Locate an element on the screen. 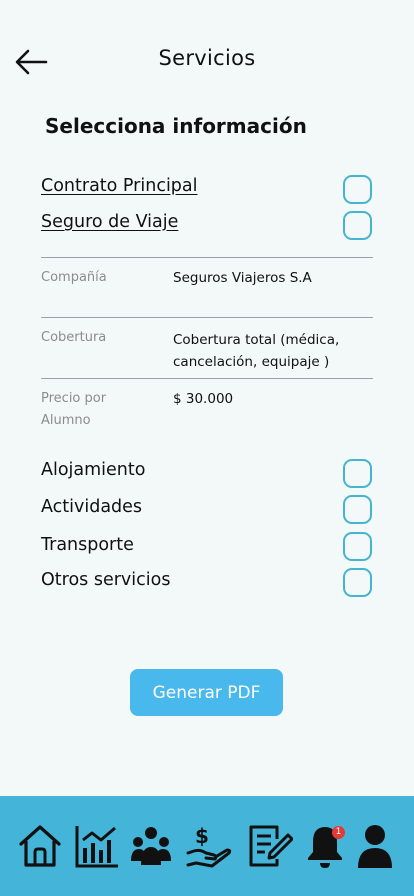 The width and height of the screenshot is (414, 896). generate-pdf-button: Generar PDF is located at coordinates (206, 692).